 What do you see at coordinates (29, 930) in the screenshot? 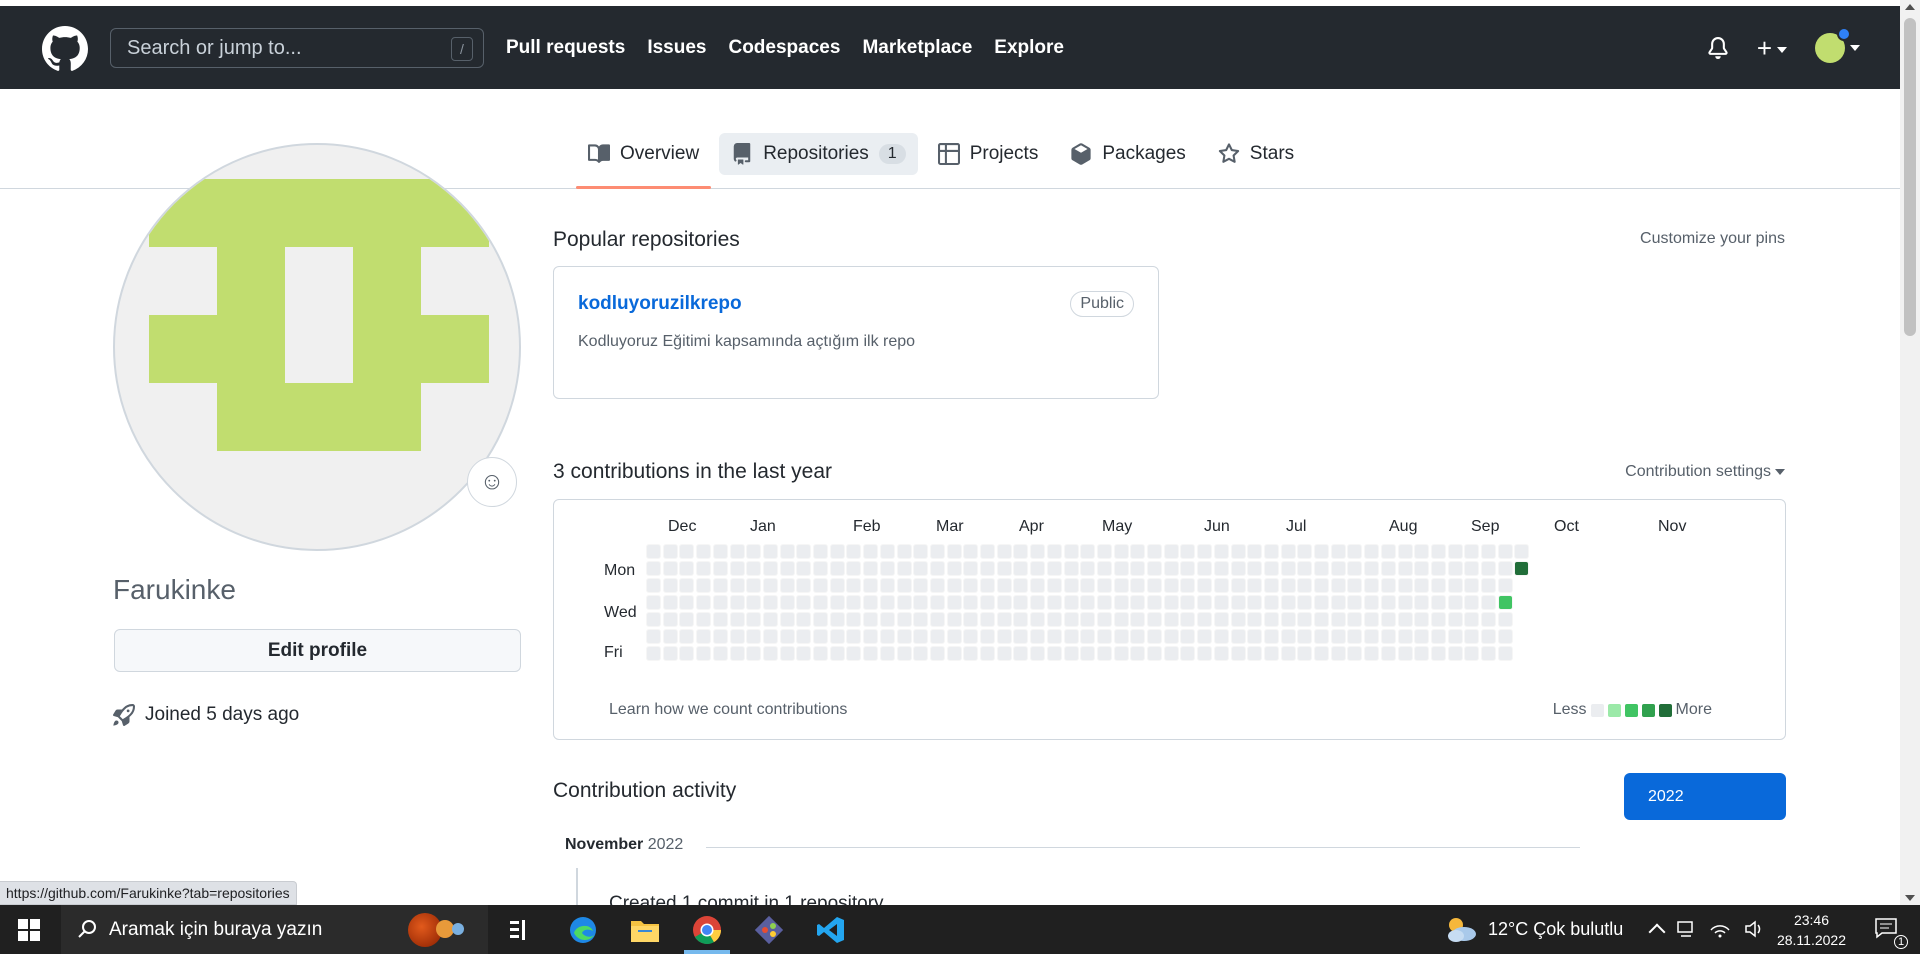
I see `windows-start-icon` at bounding box center [29, 930].